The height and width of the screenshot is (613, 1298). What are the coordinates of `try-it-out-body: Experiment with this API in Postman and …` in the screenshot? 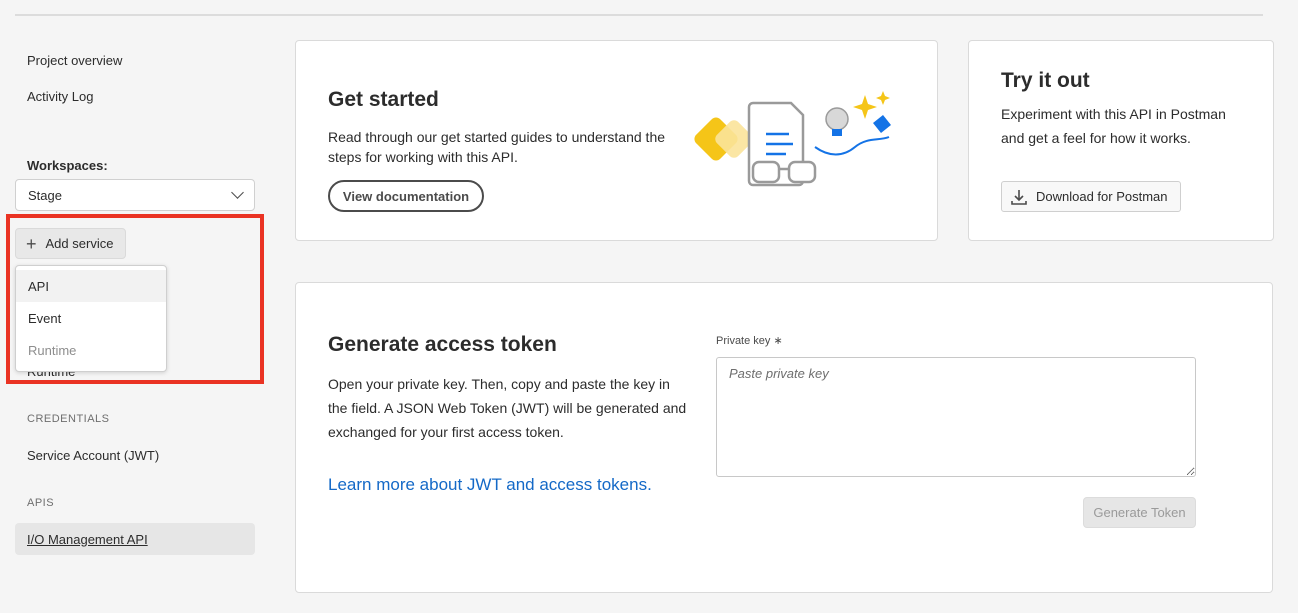 It's located at (1113, 126).